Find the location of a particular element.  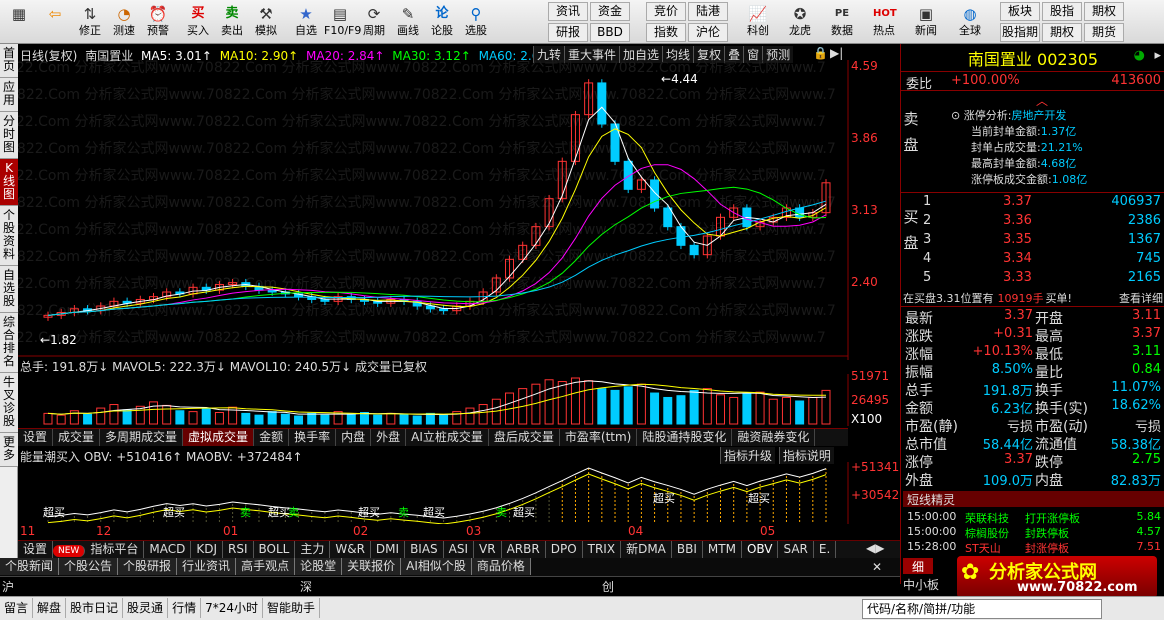

left-tab-8: 更多 is located at coordinates (9, 450).